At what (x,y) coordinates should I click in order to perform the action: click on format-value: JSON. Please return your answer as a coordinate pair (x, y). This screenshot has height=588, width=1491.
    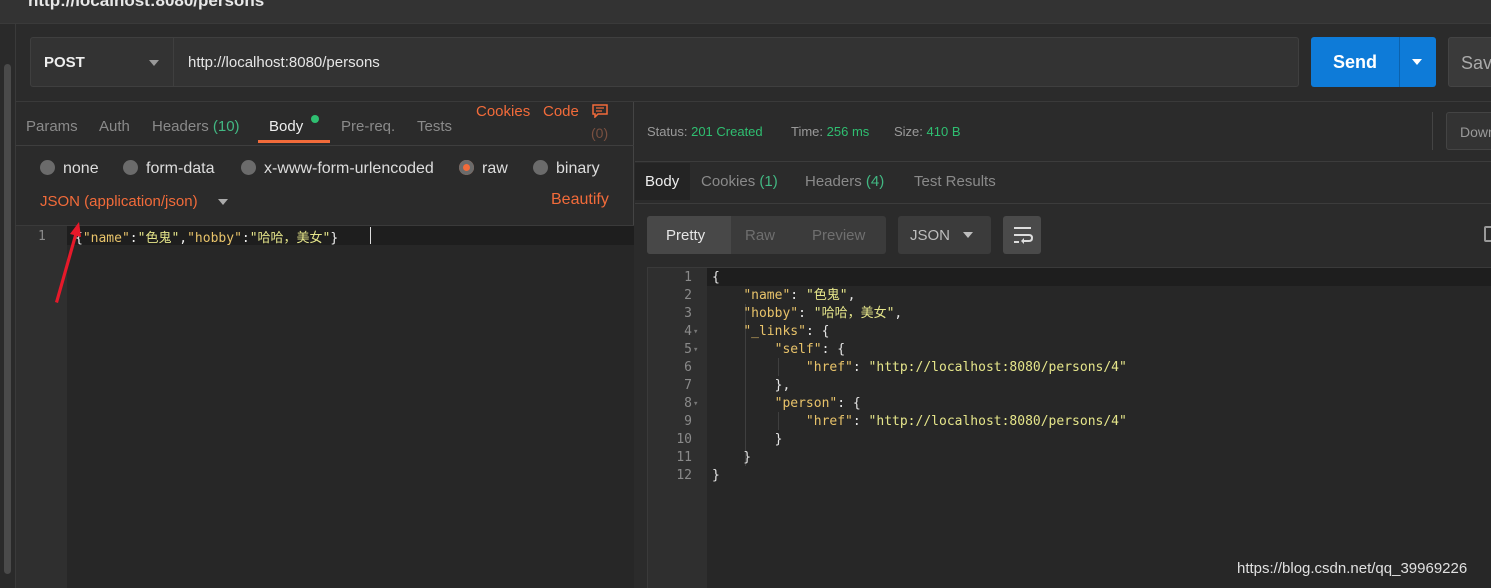
    Looking at the image, I should click on (930, 235).